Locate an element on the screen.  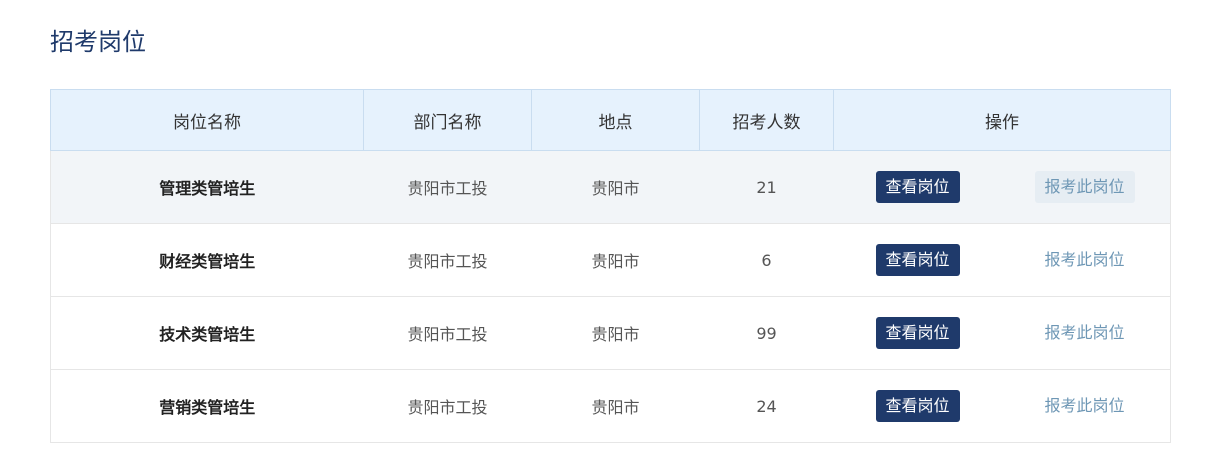
headcount: 99 is located at coordinates (766, 333).